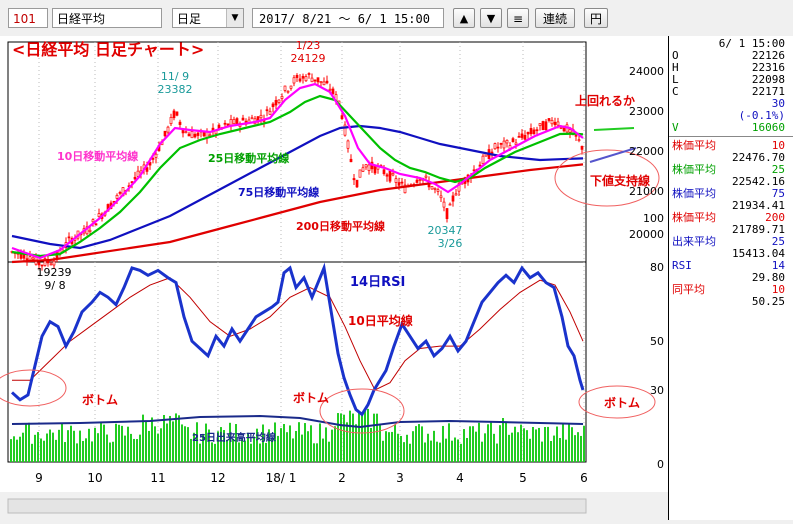 This screenshot has height=524, width=793. I want to click on indicator-label: 株価平均, so click(694, 145).